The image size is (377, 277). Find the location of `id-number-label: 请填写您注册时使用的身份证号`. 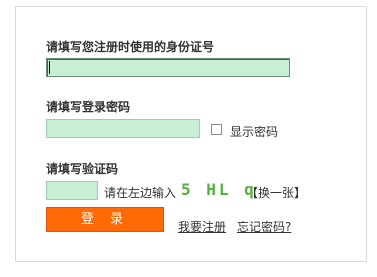

id-number-label: 请填写您注册时使用的身份证号 is located at coordinates (130, 47).